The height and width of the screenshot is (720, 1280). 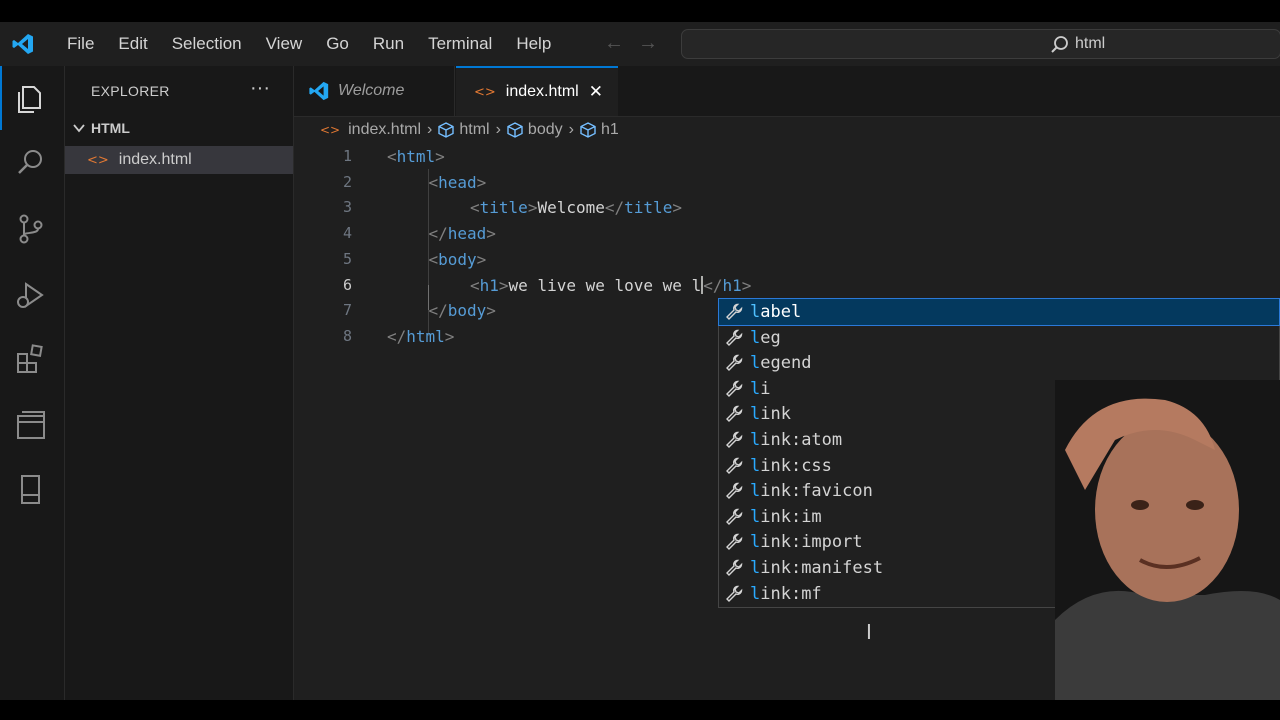 What do you see at coordinates (1090, 43) in the screenshot?
I see `command-center-text: html` at bounding box center [1090, 43].